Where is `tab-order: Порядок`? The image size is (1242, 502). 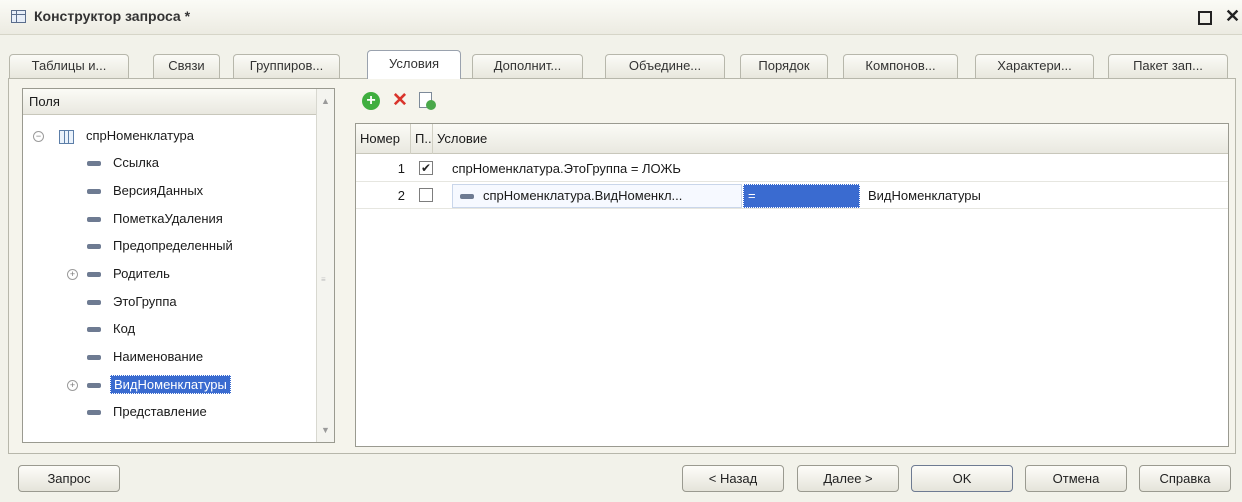 tab-order: Порядок is located at coordinates (784, 66).